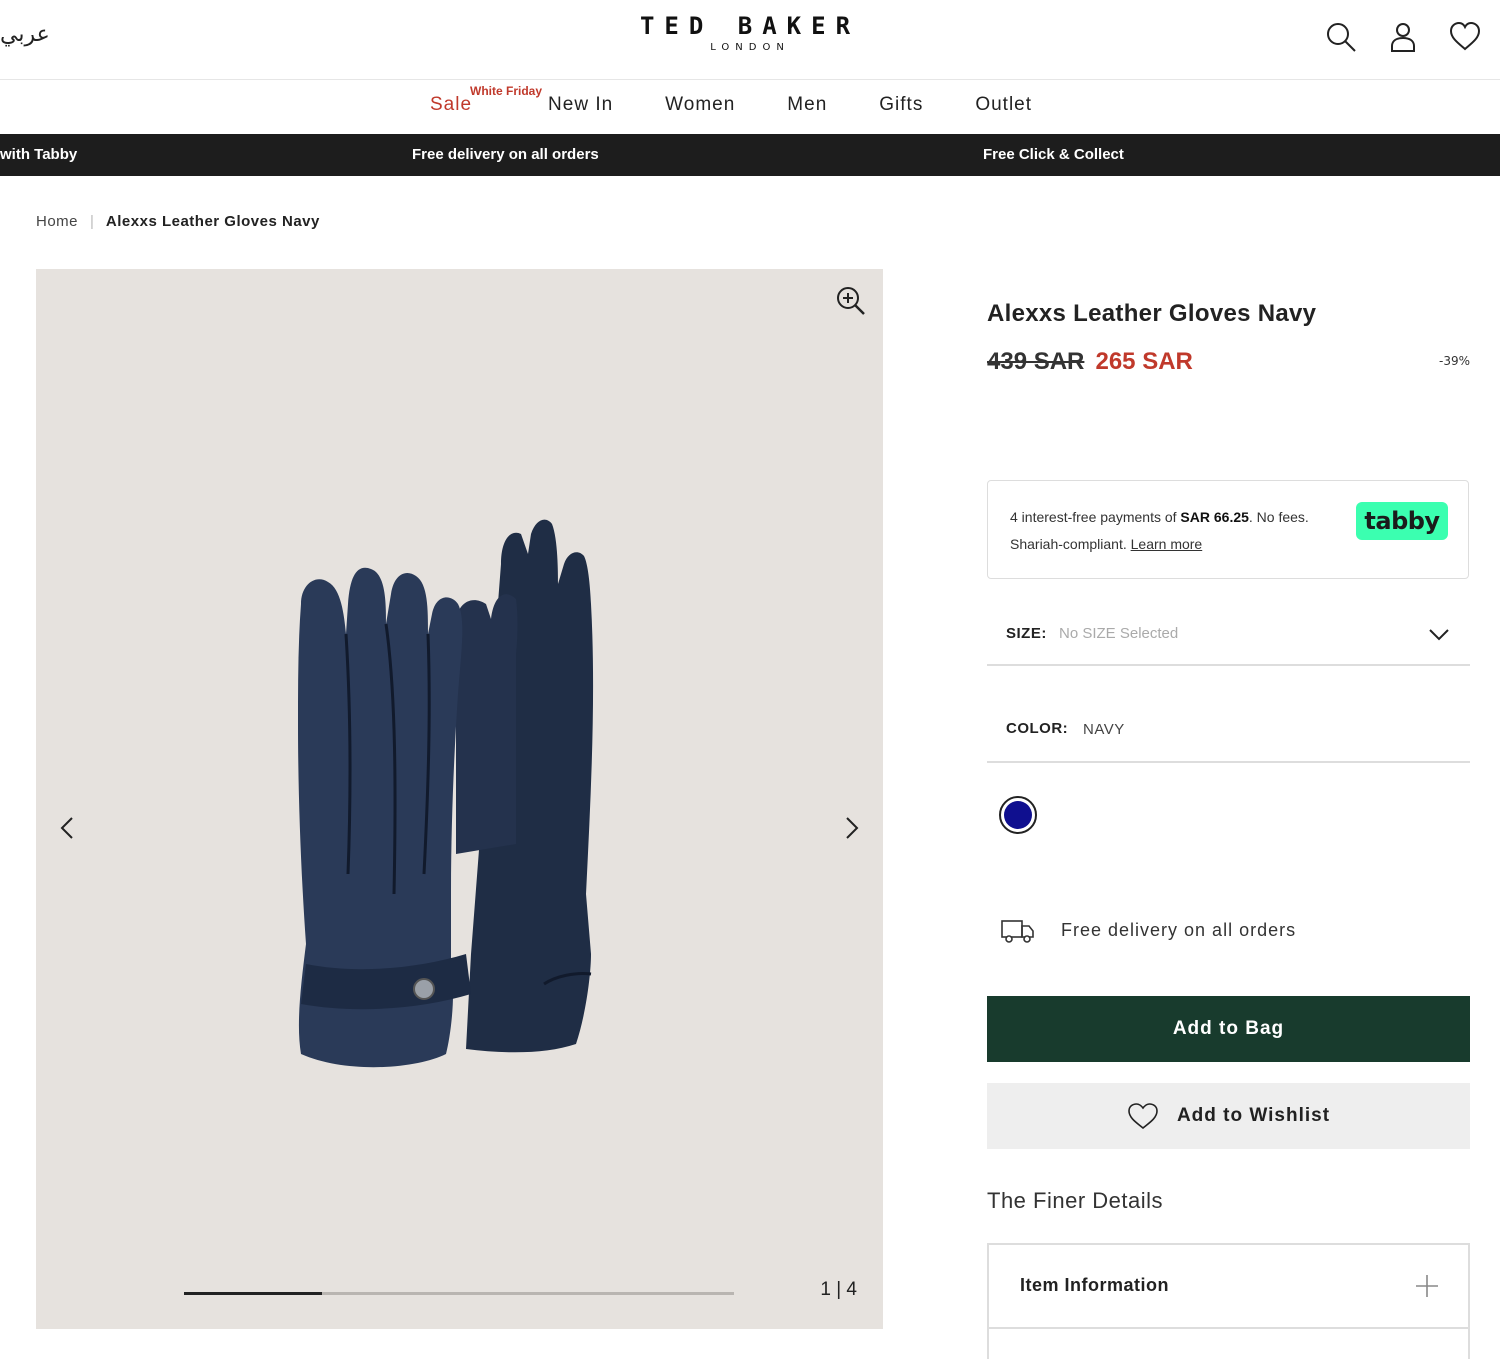  I want to click on plus-icon, so click(1427, 1286).